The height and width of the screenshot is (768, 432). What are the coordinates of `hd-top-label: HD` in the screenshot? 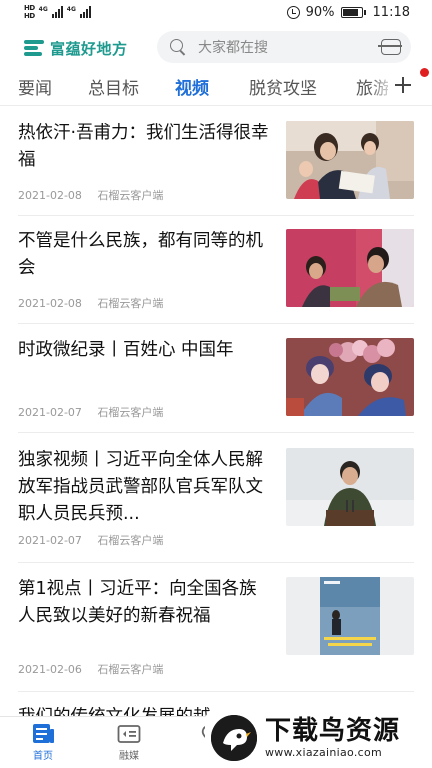 It's located at (29, 8).